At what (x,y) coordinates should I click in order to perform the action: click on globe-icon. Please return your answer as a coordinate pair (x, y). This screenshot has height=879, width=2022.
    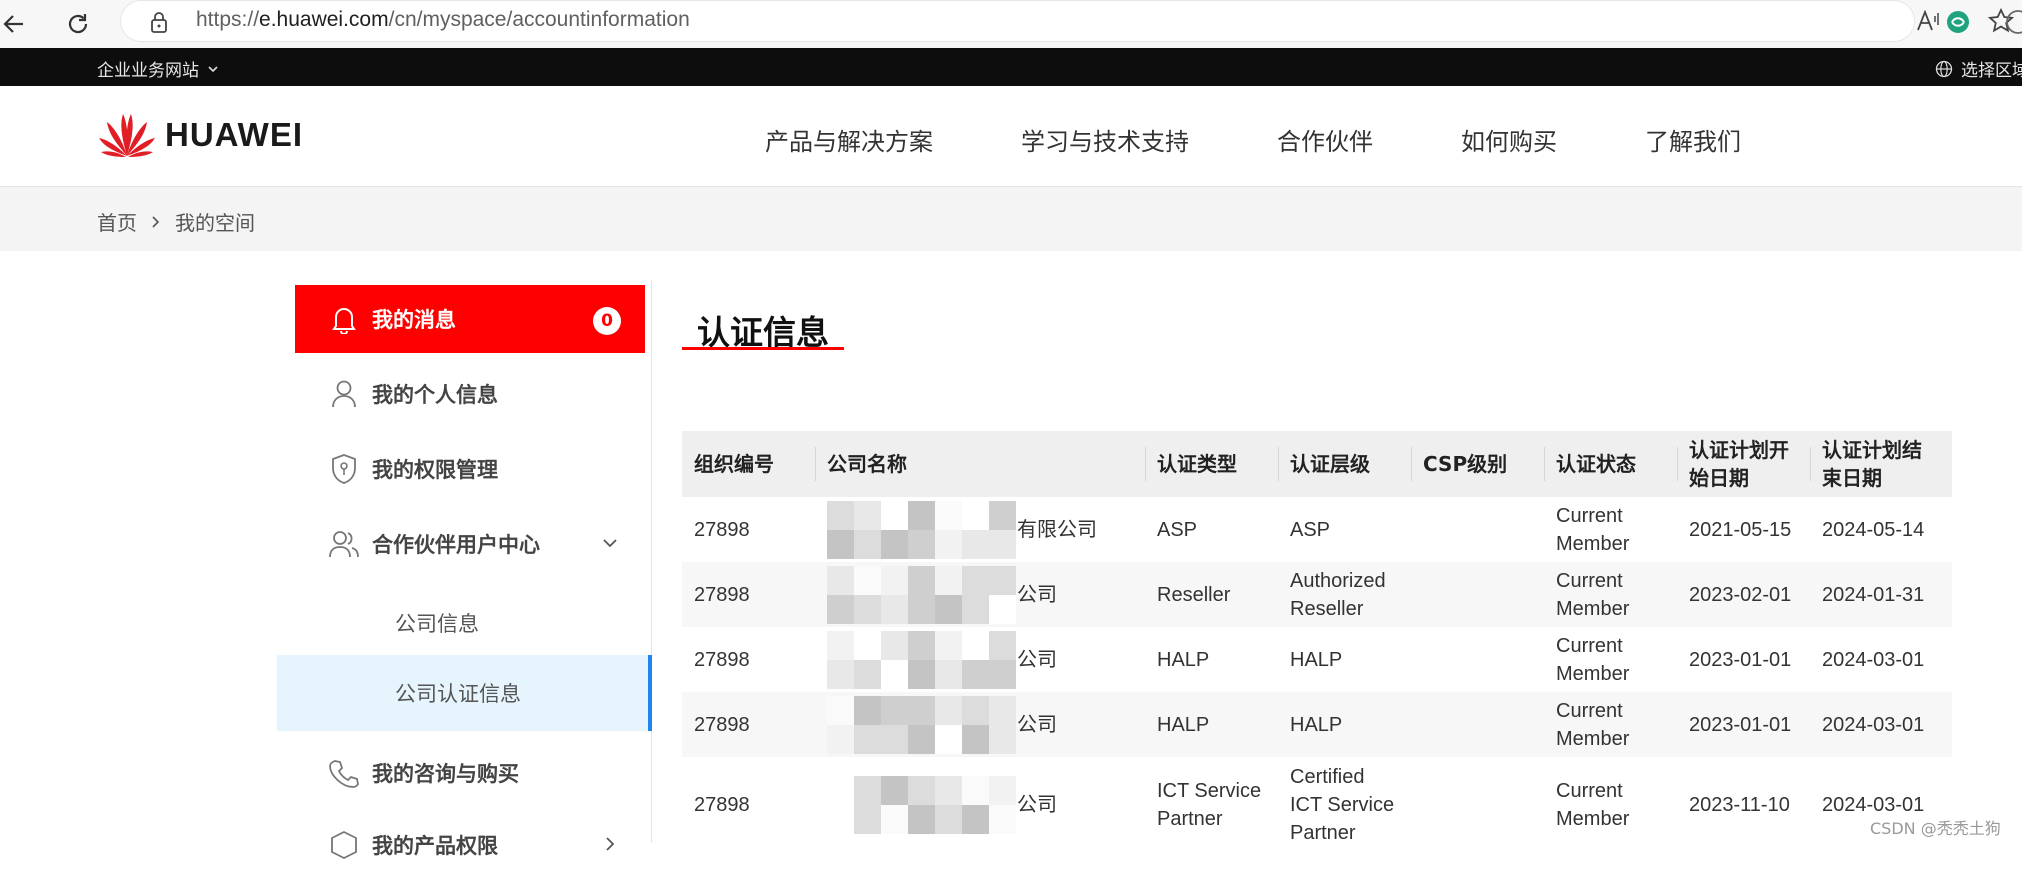
    Looking at the image, I should click on (1944, 68).